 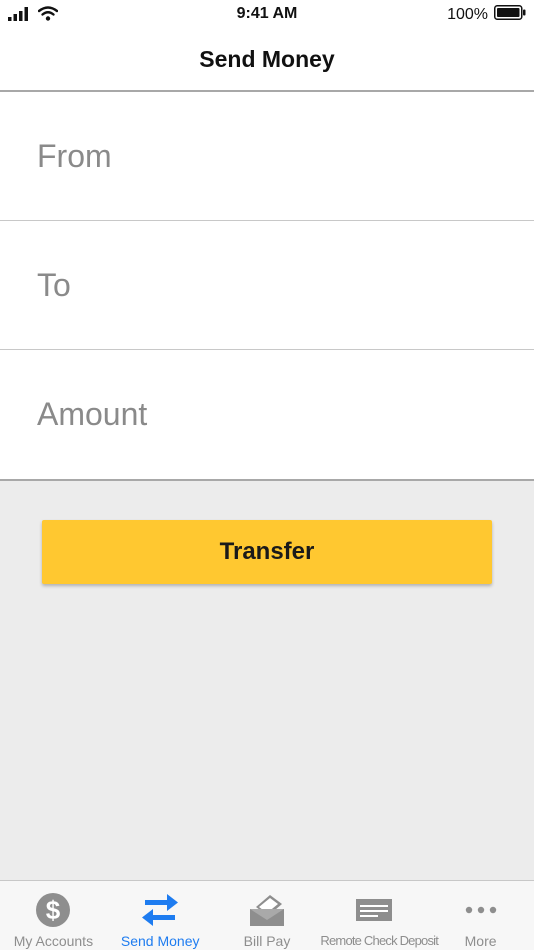 What do you see at coordinates (510, 15) in the screenshot?
I see `battery-icon` at bounding box center [510, 15].